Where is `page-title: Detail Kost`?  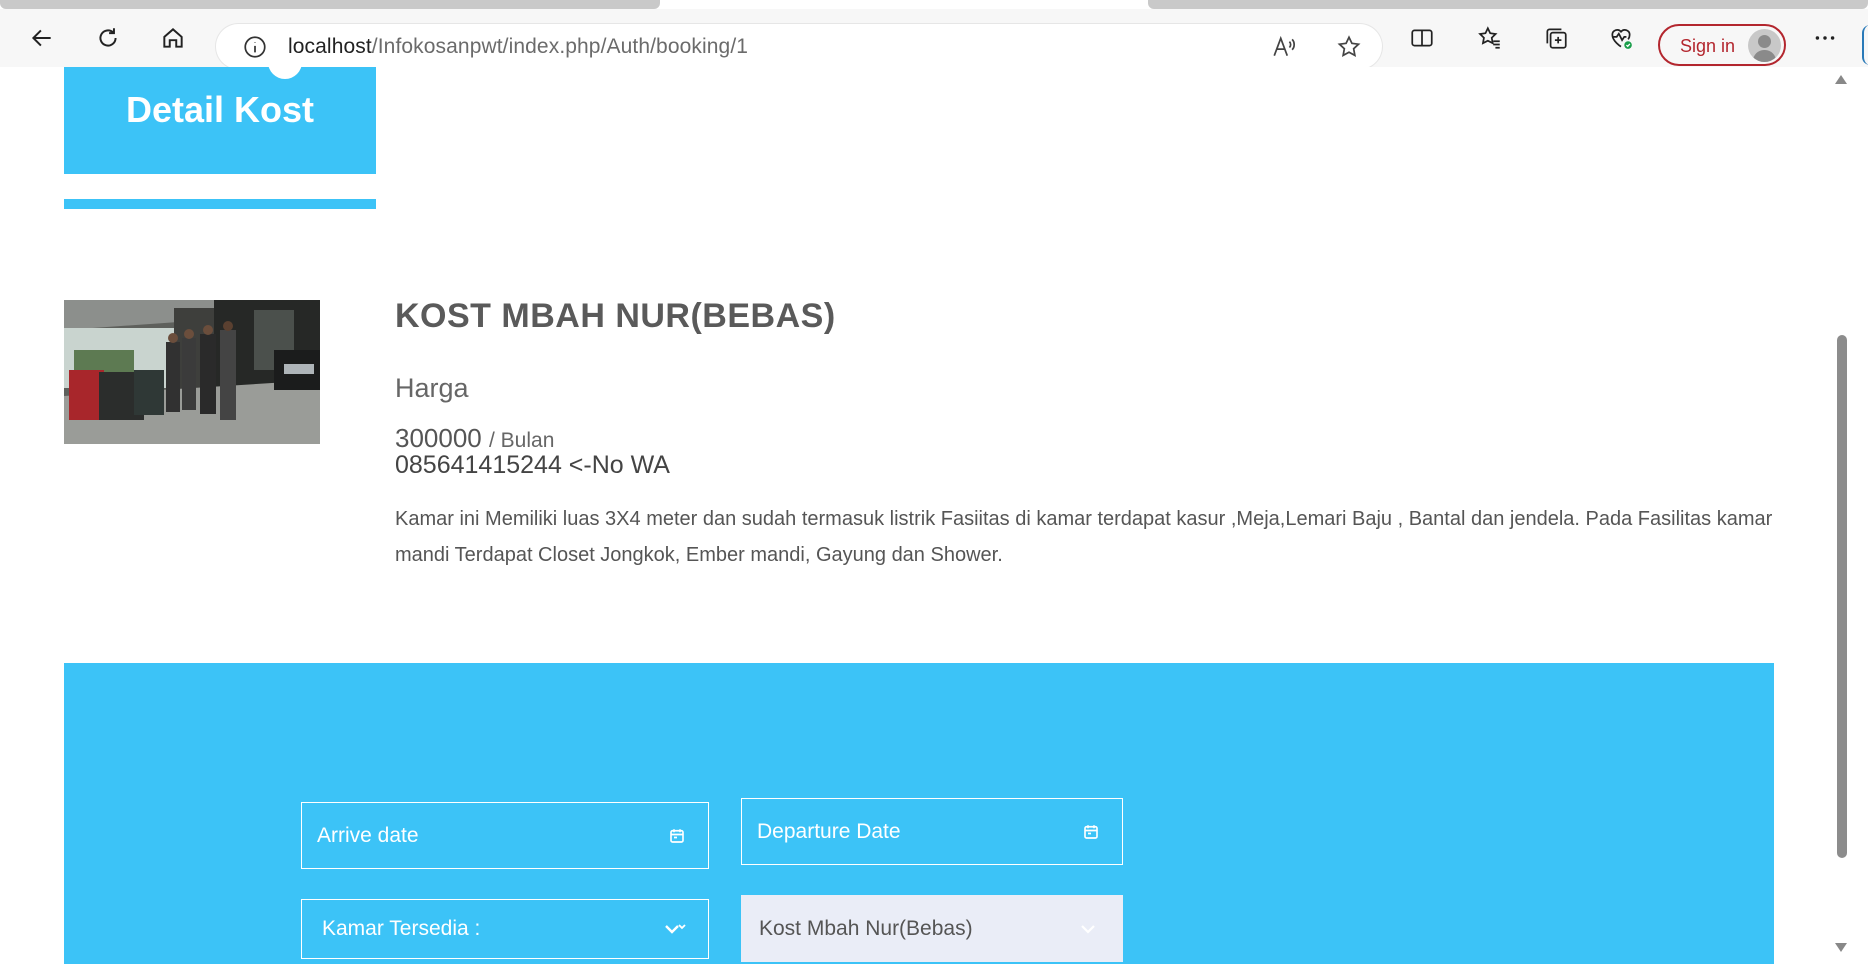 page-title: Detail Kost is located at coordinates (220, 109).